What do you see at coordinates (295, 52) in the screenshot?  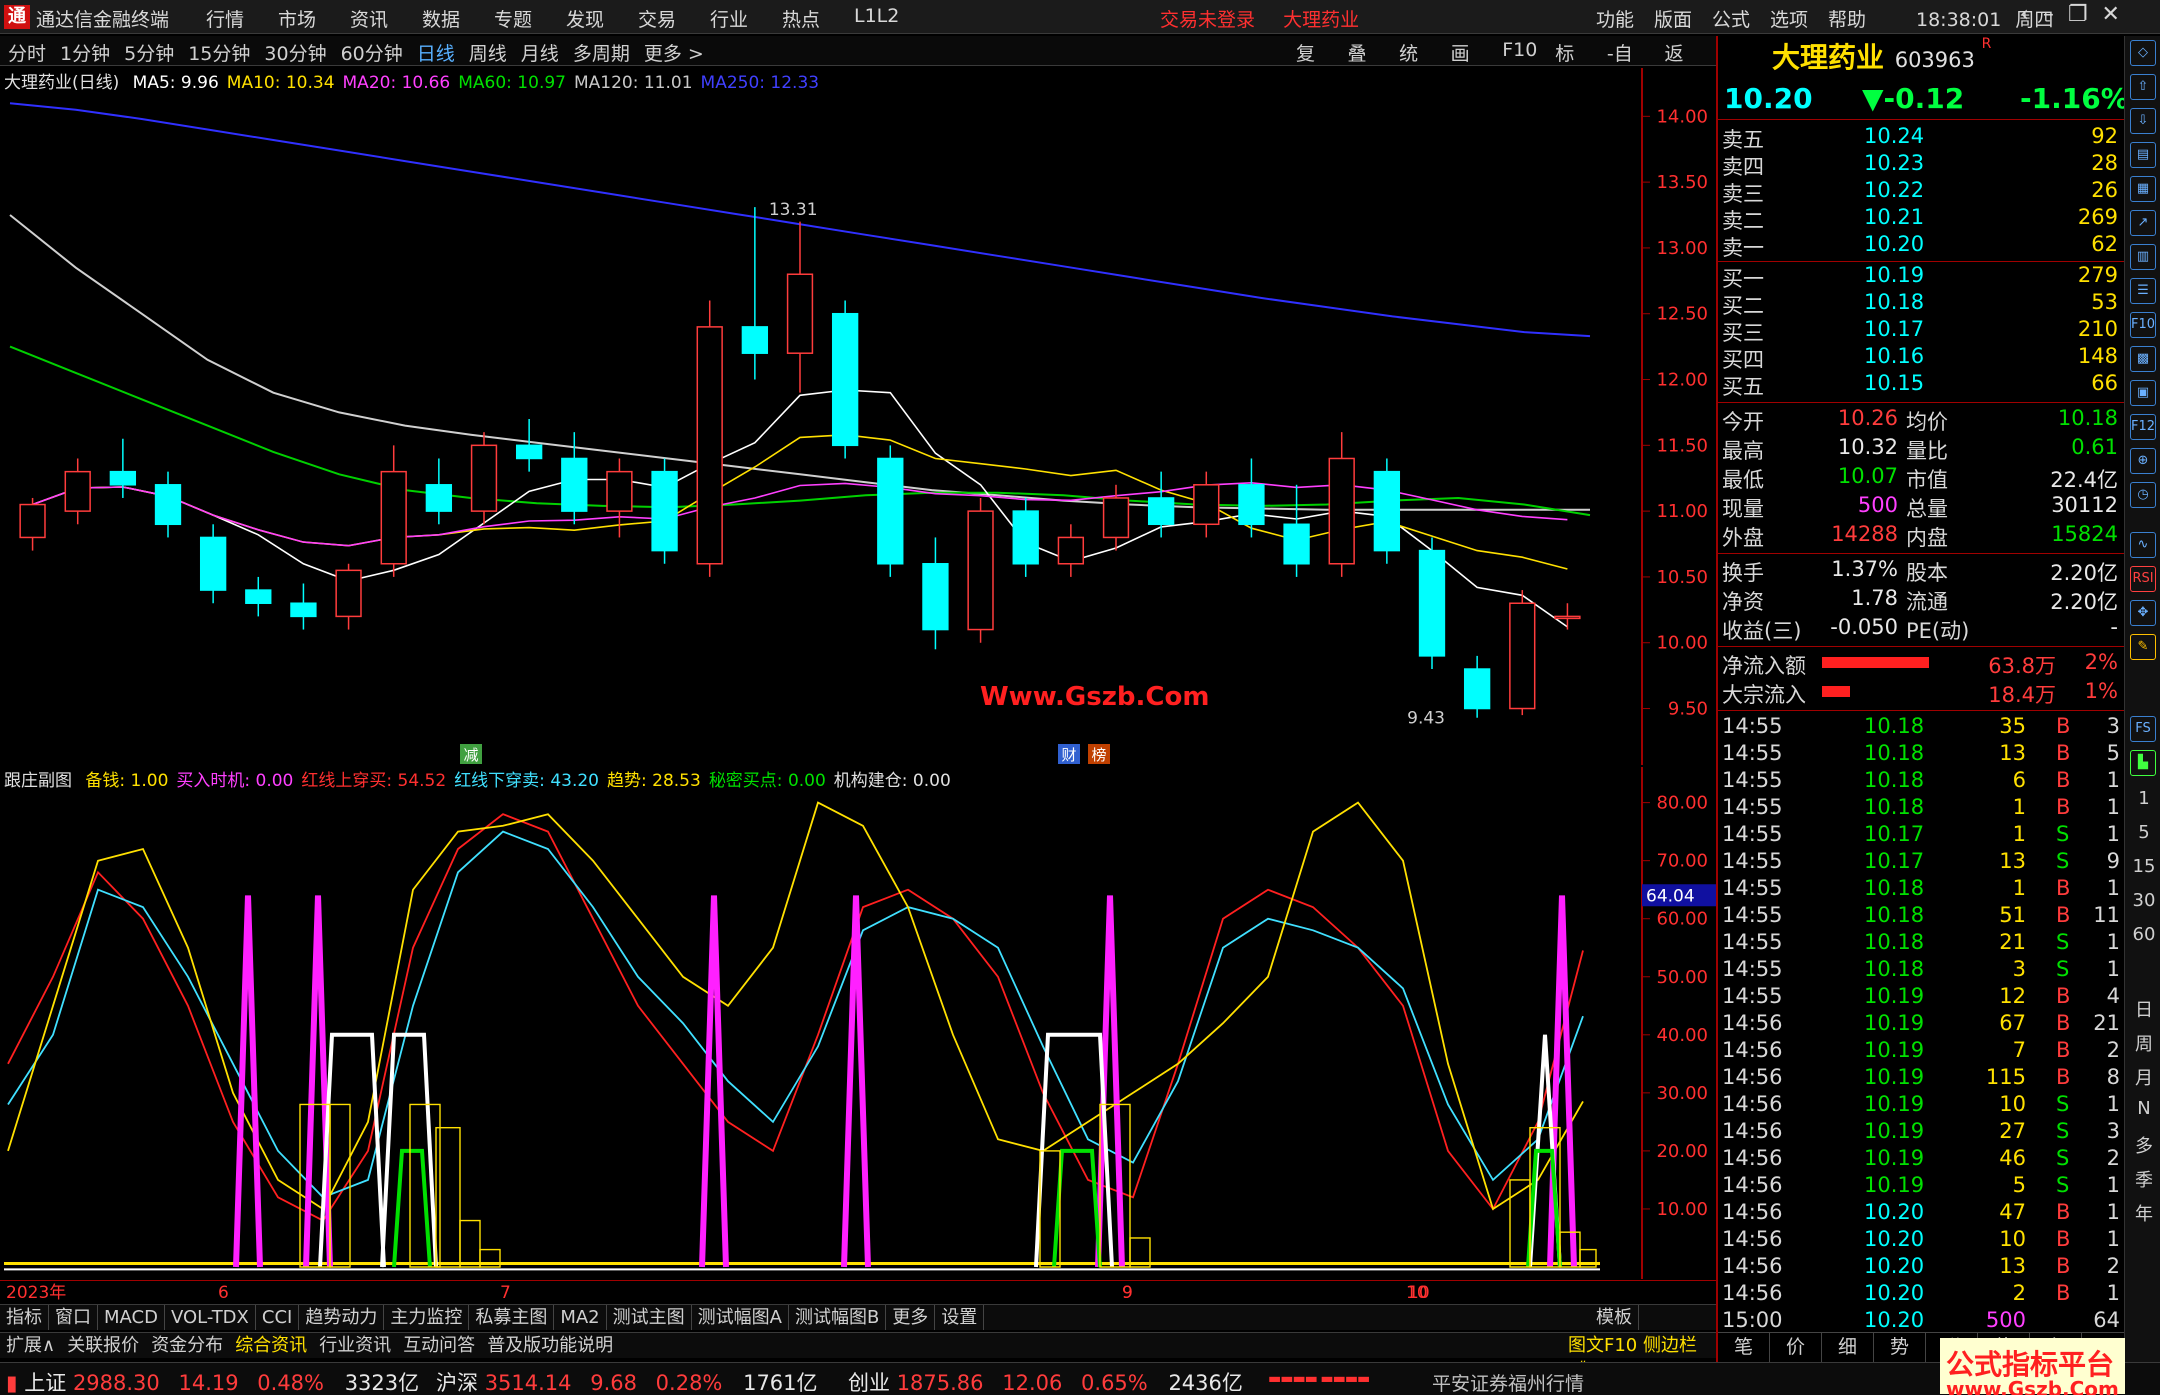 I see `period-tab-4: 30分钟` at bounding box center [295, 52].